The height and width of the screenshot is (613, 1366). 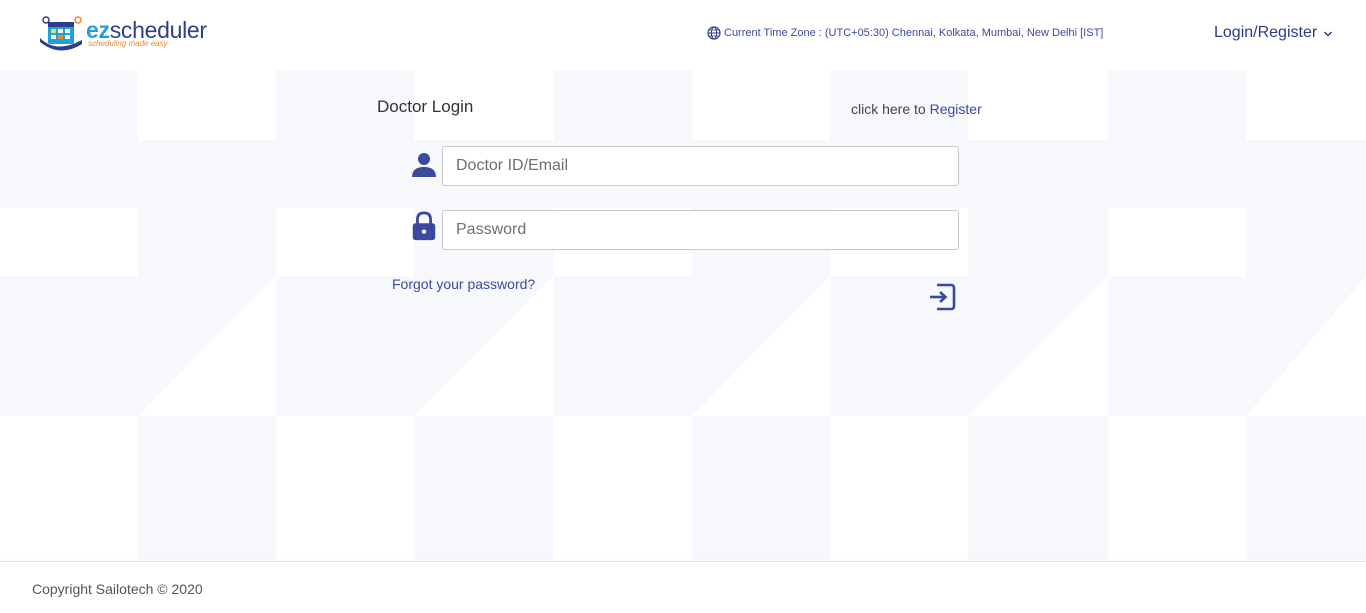 I want to click on forgot-password-link: Forgot your password?, so click(x=463, y=284).